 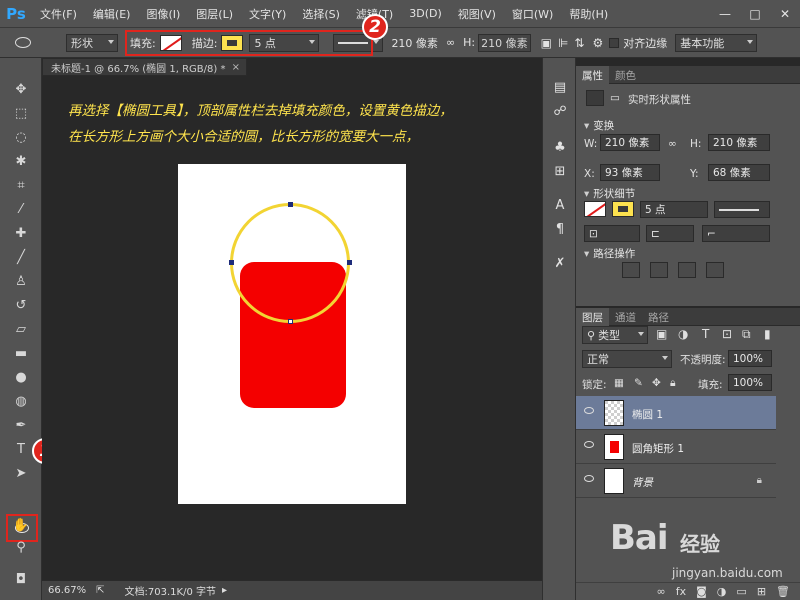 What do you see at coordinates (638, 383) in the screenshot?
I see `lock-pixels-icon: ✎` at bounding box center [638, 383].